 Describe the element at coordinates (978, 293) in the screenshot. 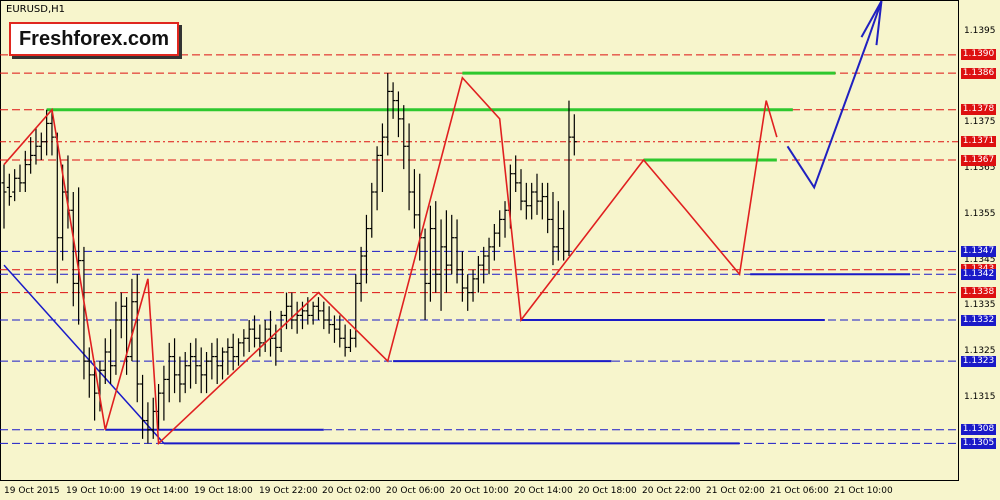

I see `price-level-label: 1.1338` at that location.